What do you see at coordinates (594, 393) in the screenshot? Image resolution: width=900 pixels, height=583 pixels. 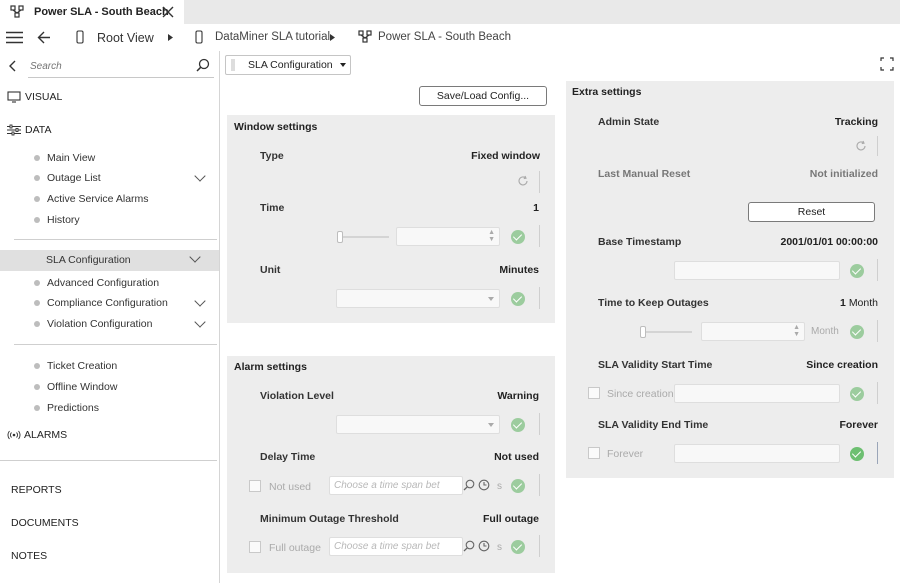 I see `since-creation-checkbox` at bounding box center [594, 393].